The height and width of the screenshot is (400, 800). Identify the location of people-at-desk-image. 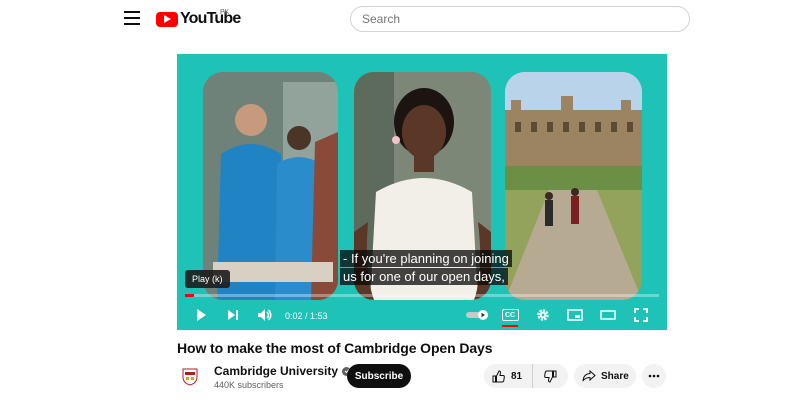
(270, 186).